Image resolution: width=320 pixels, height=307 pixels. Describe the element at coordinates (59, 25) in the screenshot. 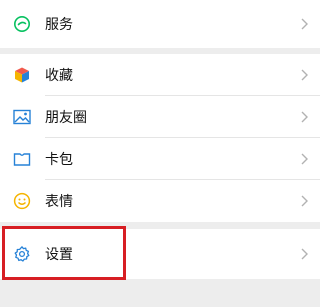

I see `menu-item-label: 服务` at that location.